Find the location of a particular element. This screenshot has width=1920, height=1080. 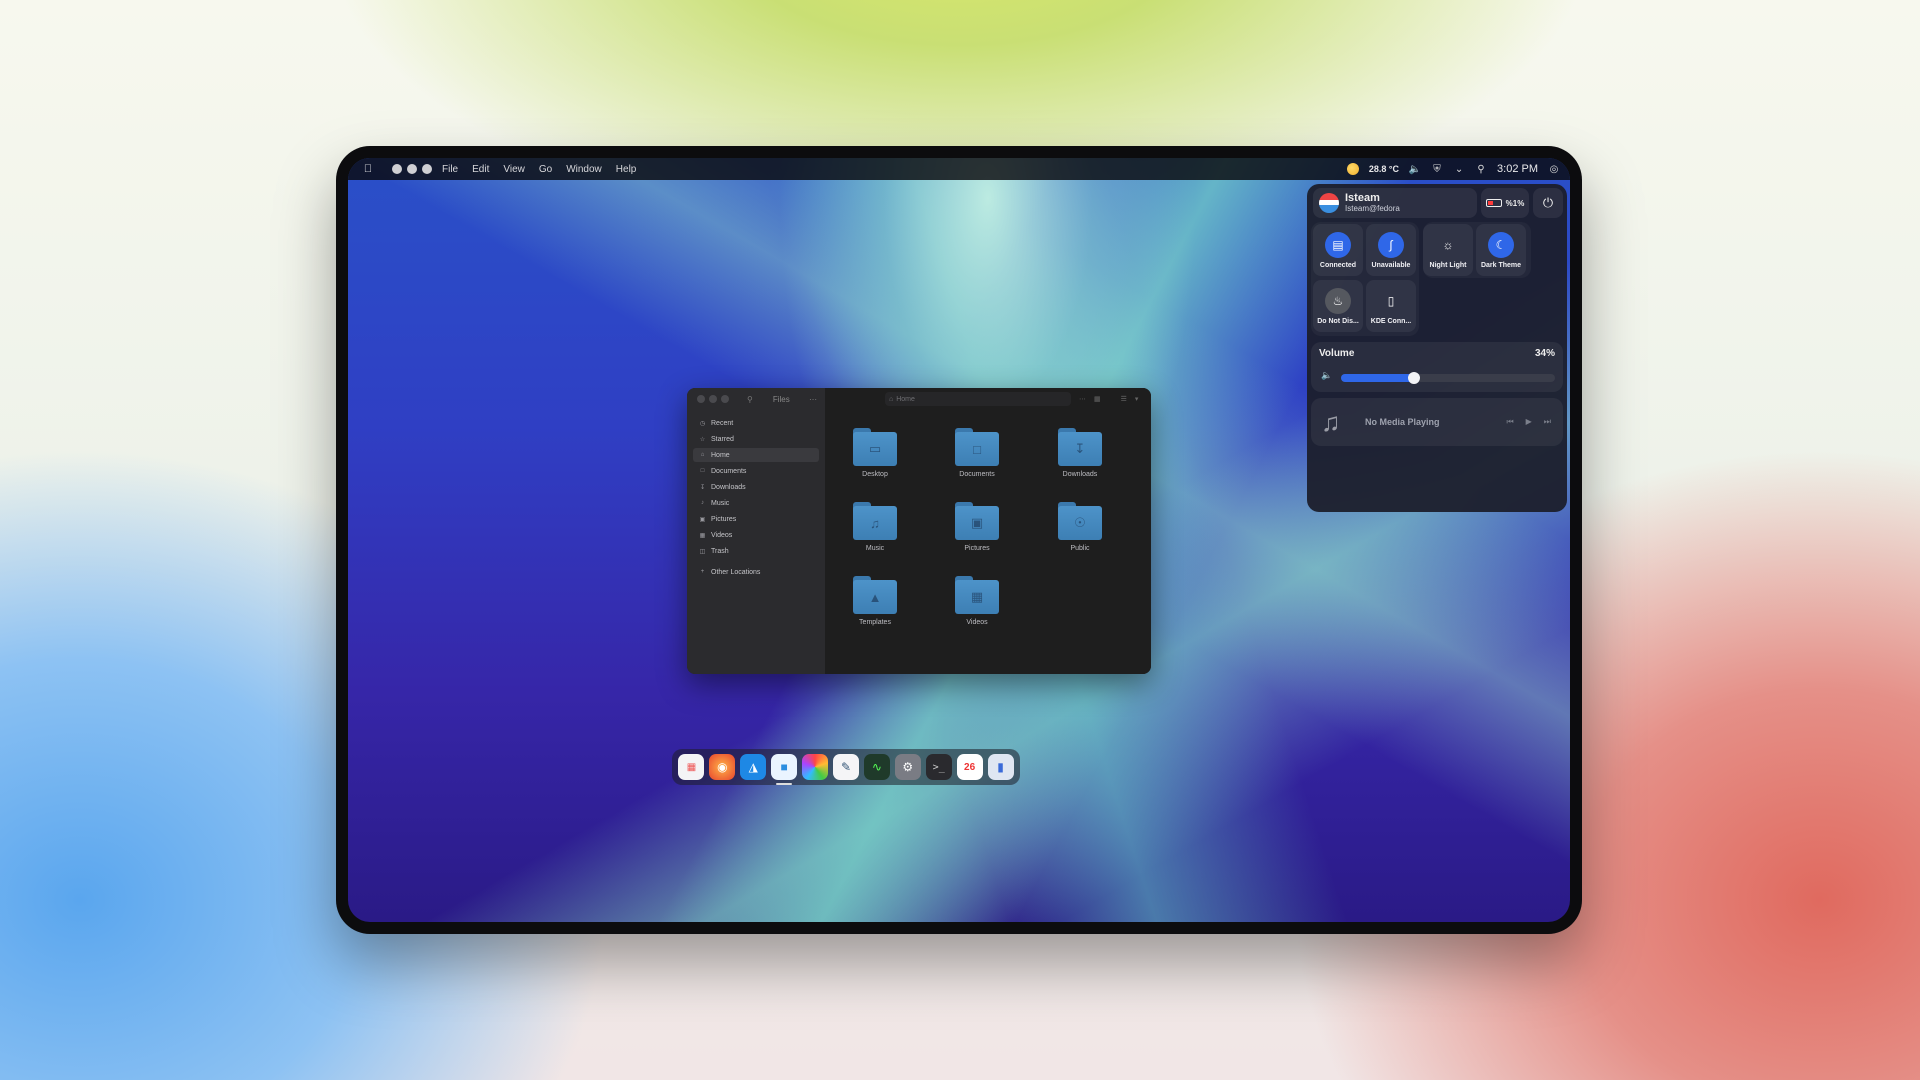

previous-track-icon: ⏮ is located at coordinates (1509, 422).